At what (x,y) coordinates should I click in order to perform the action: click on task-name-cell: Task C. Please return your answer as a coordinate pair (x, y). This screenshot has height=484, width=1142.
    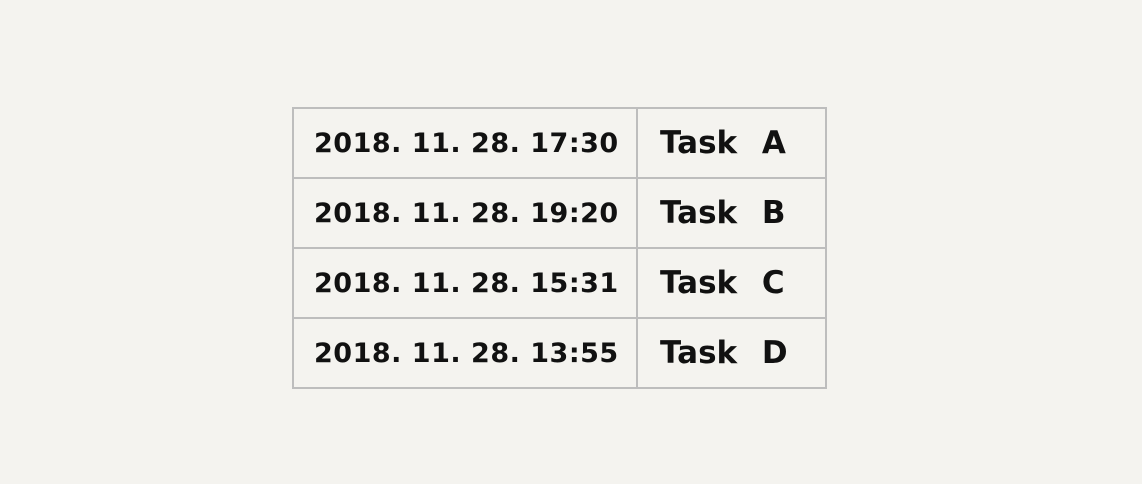
    Looking at the image, I should click on (731, 283).